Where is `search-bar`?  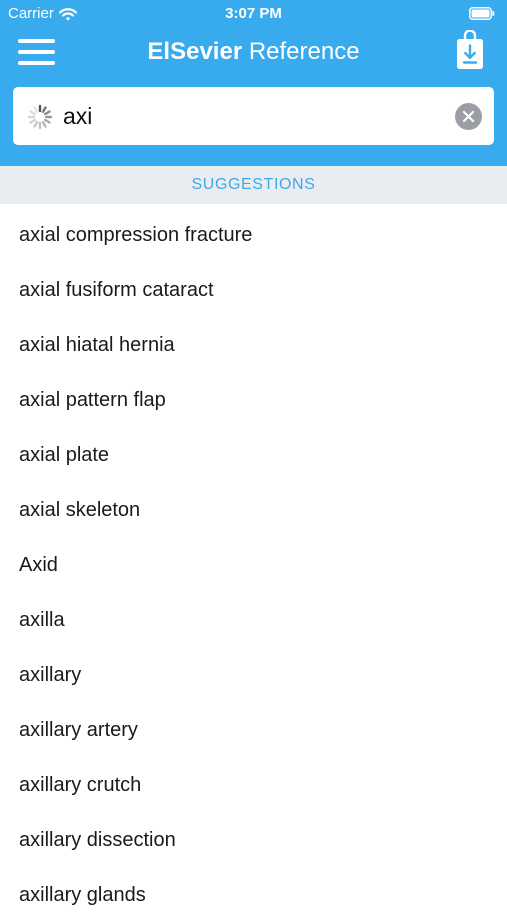
search-bar is located at coordinates (253, 116).